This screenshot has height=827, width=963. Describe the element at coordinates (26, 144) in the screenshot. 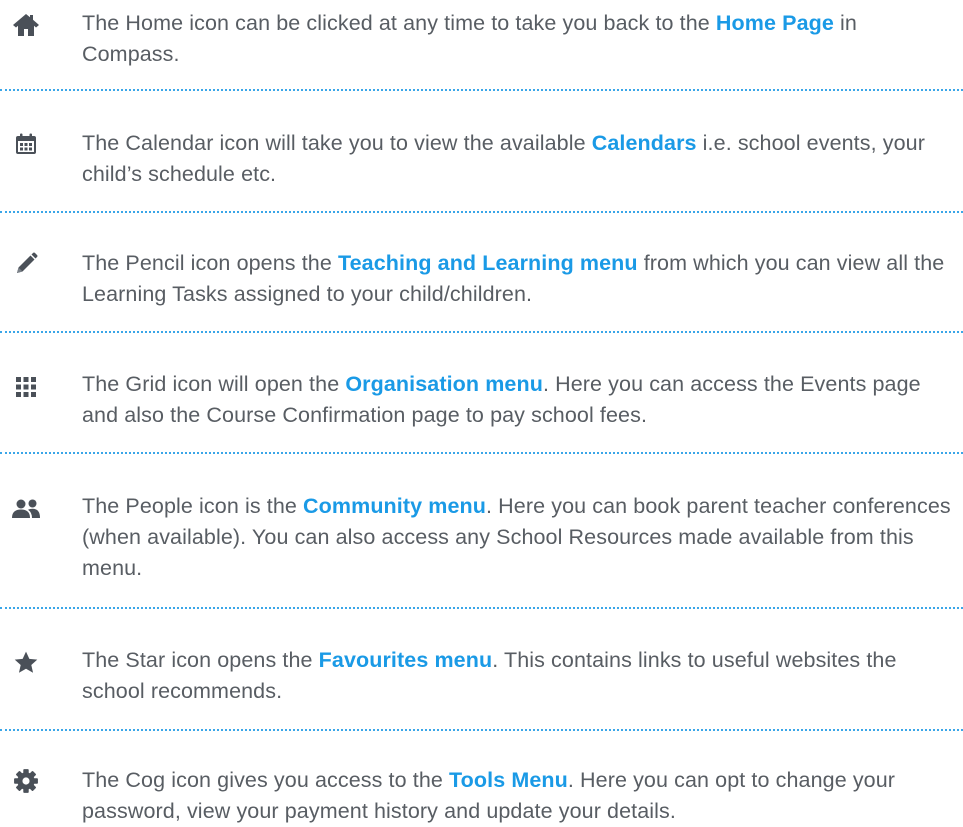

I see `calendar-icon` at that location.